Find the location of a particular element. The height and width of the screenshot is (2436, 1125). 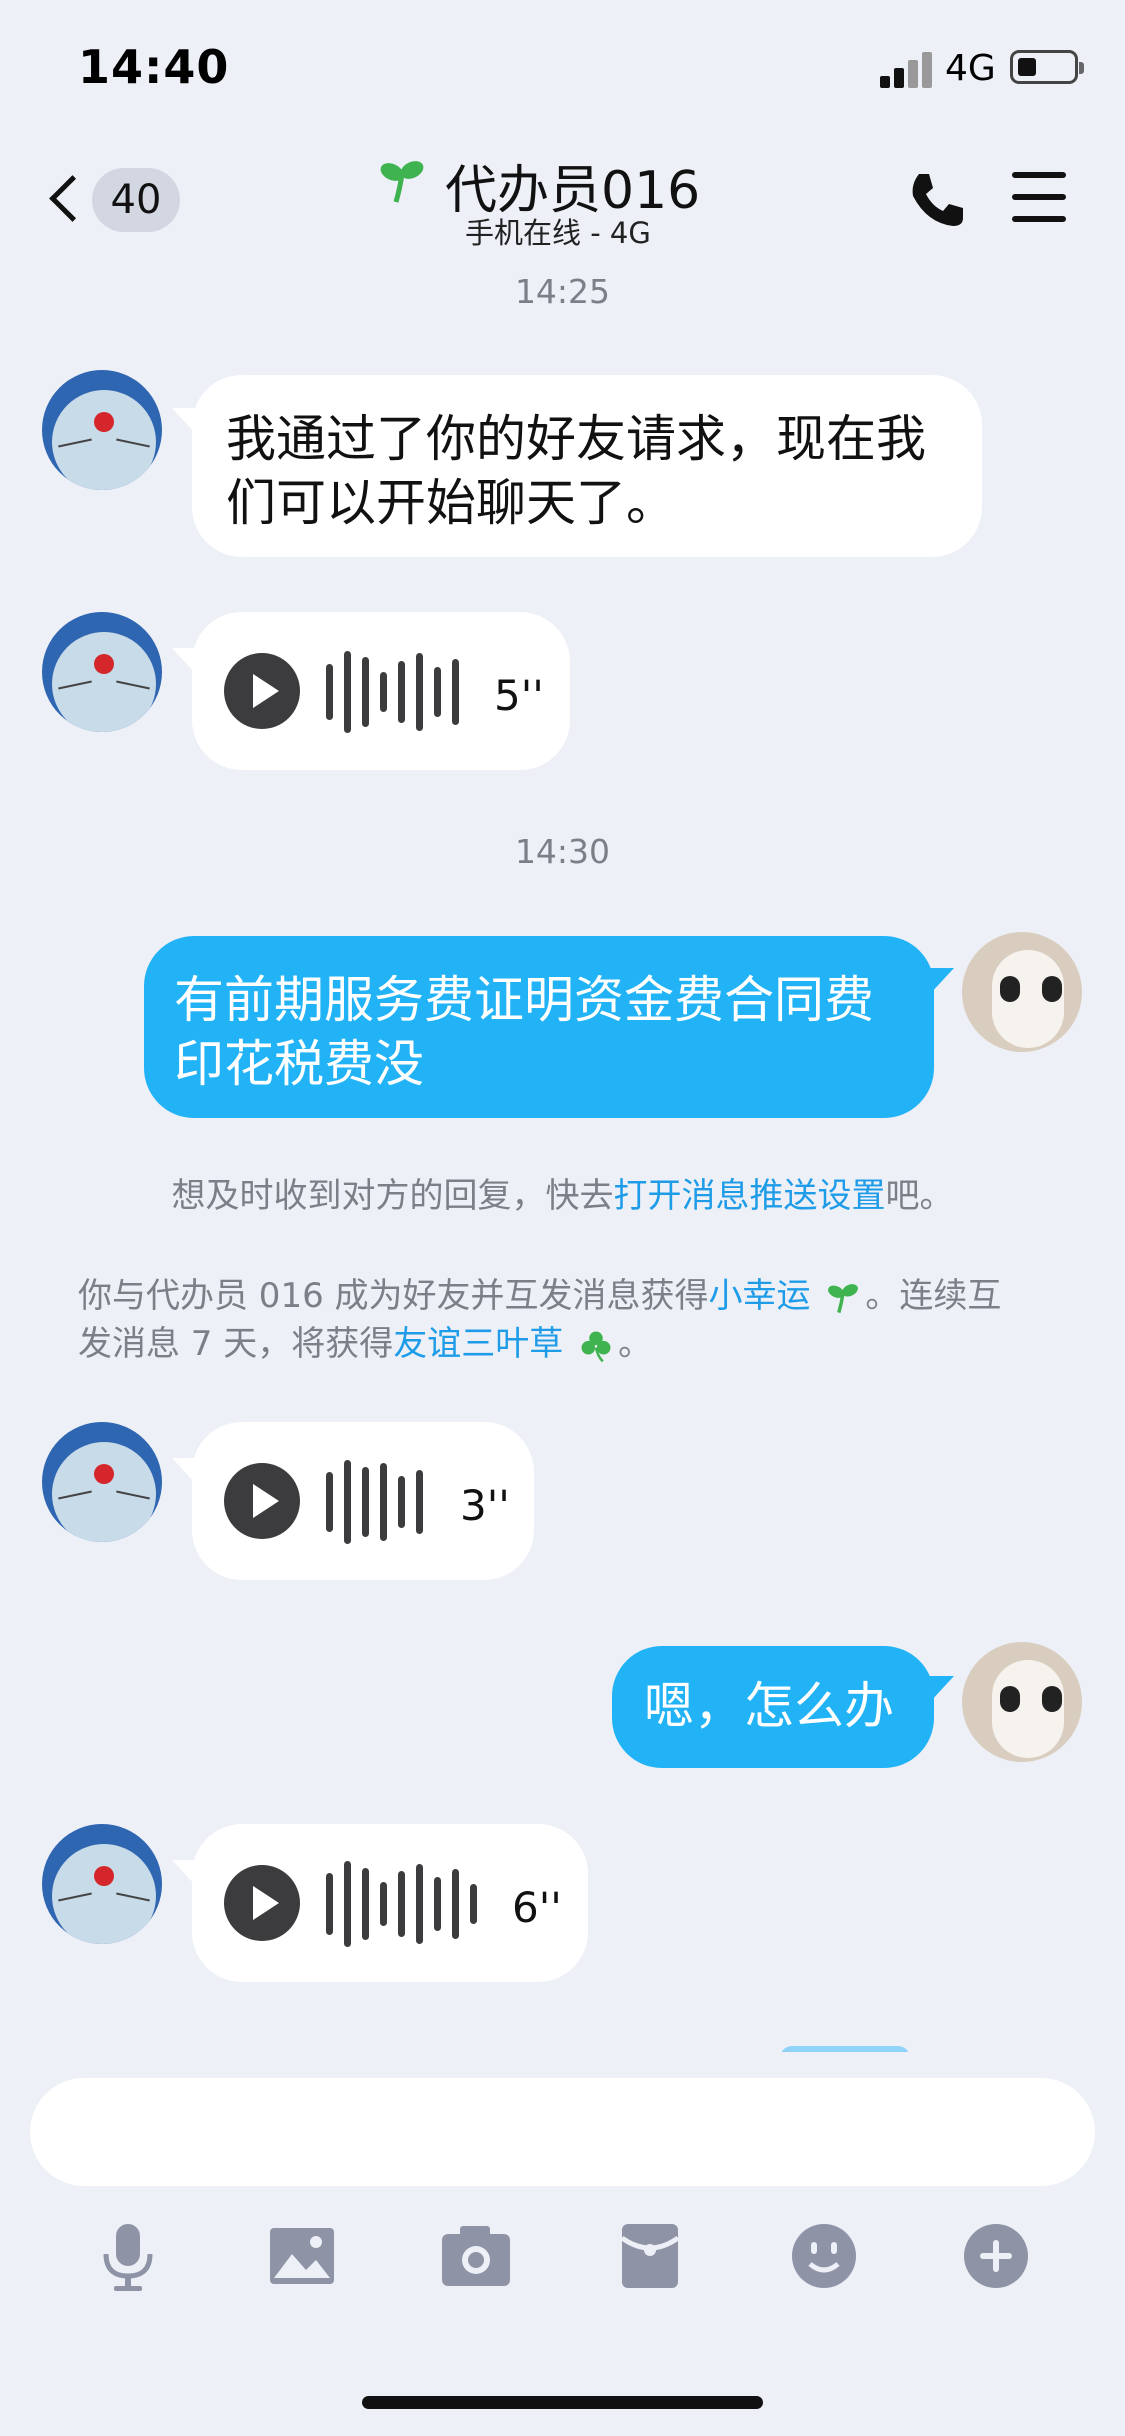

red-packet-icon is located at coordinates (650, 2256).